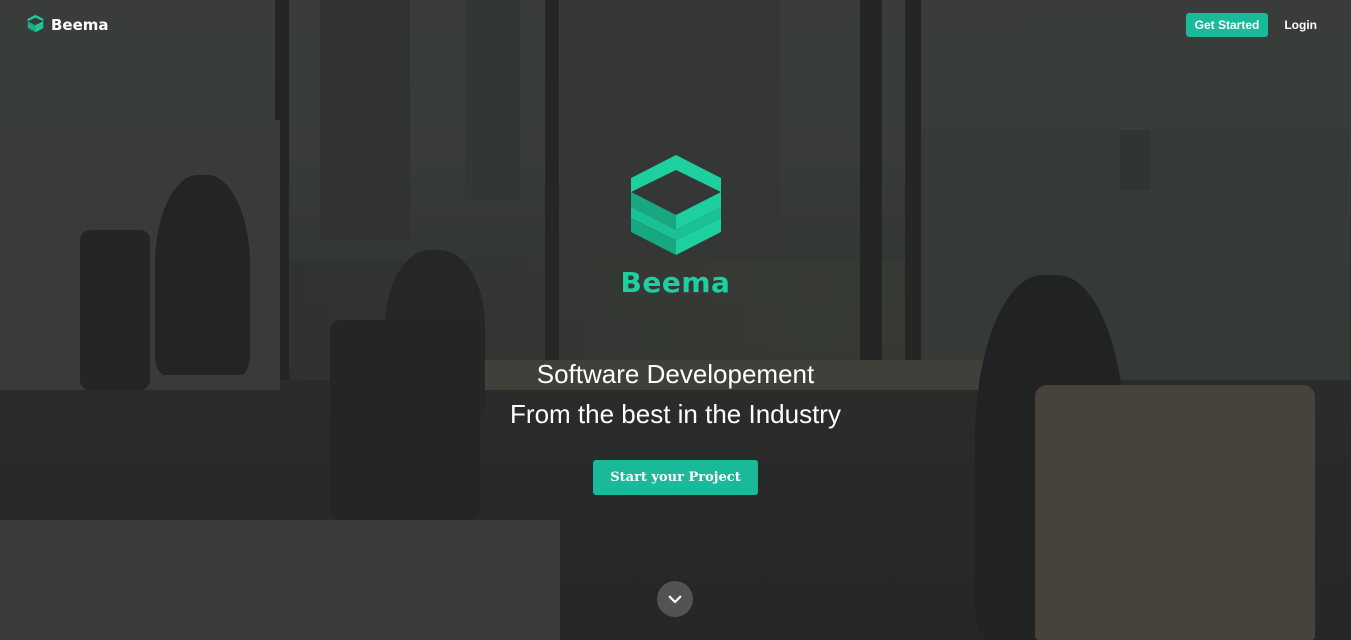  I want to click on header-brand: Beema, so click(67, 25).